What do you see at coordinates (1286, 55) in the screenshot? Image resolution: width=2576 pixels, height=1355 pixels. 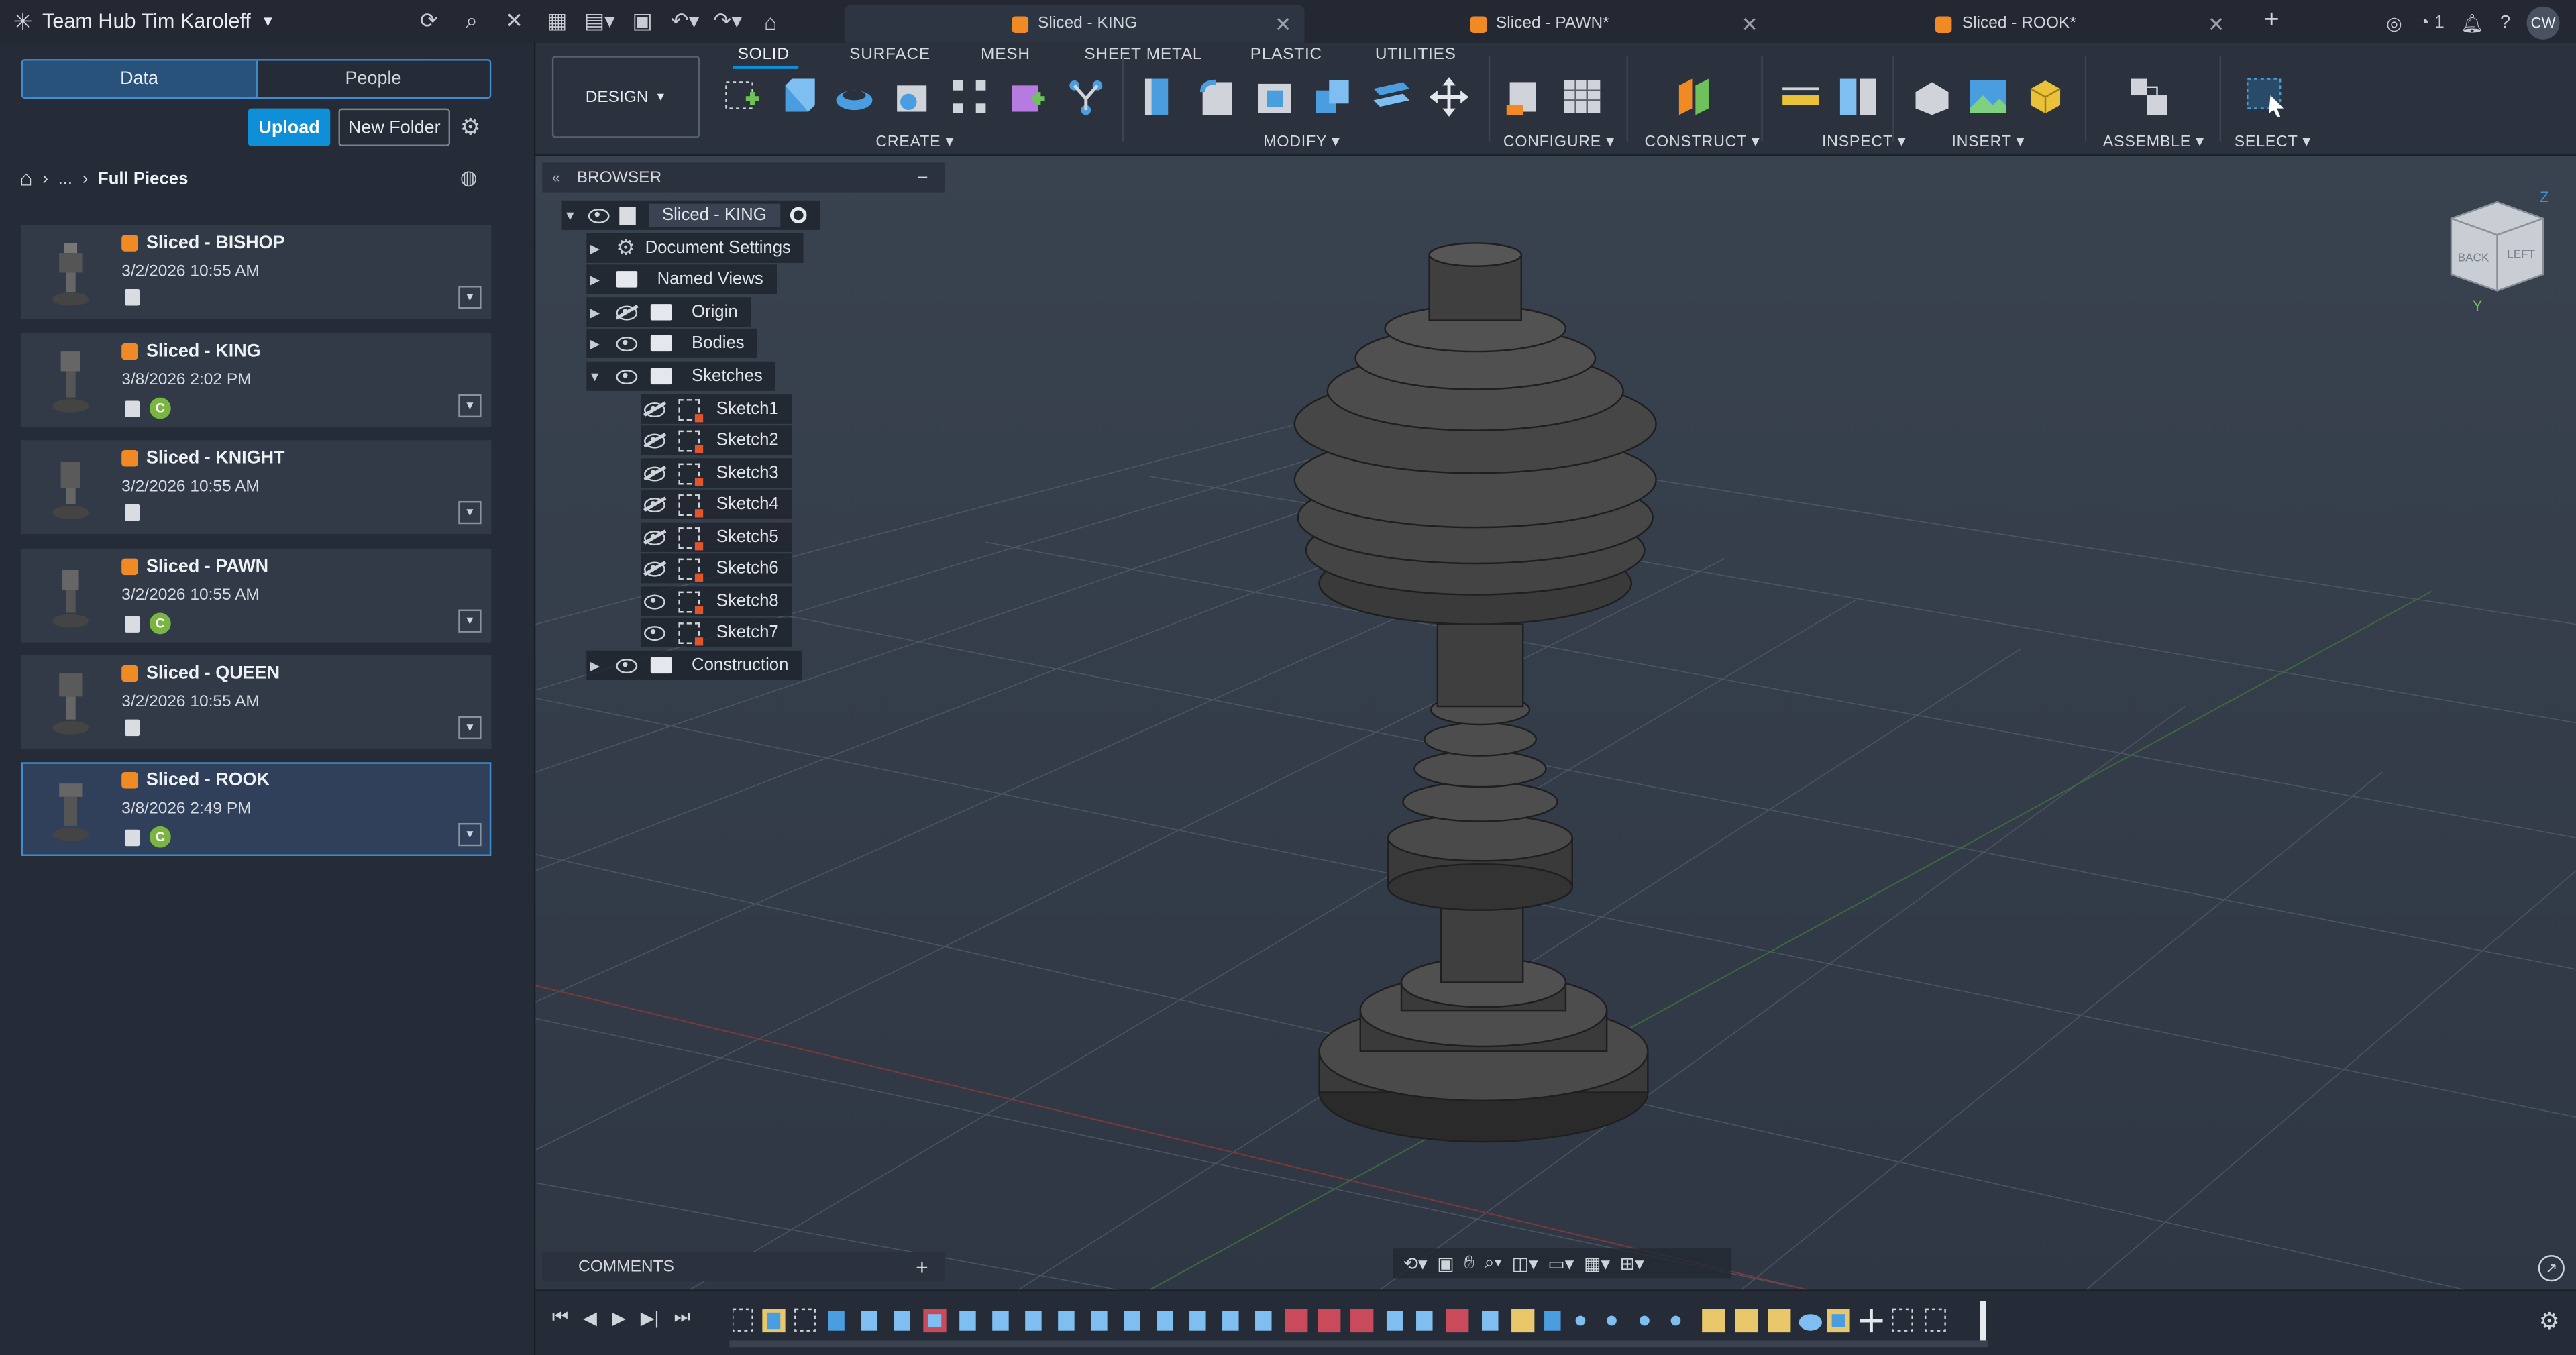 I see `tab-plastic: PLASTIC` at bounding box center [1286, 55].